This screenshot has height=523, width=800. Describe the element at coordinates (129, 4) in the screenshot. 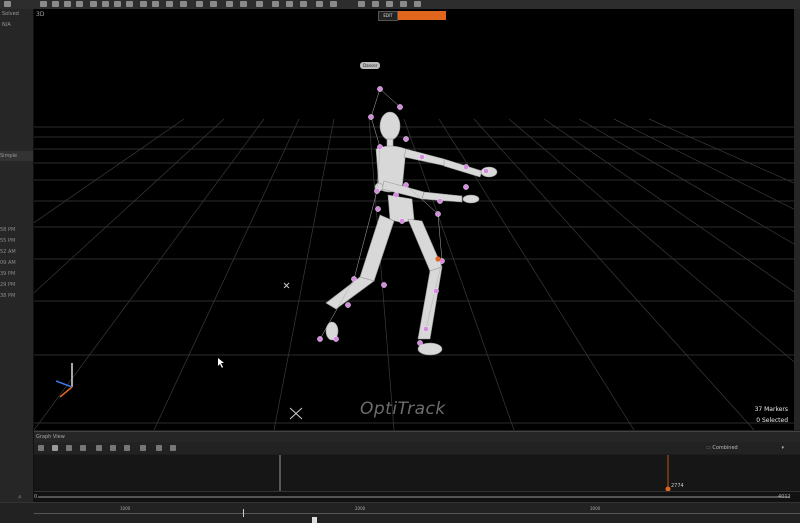

I see `select-icon` at that location.